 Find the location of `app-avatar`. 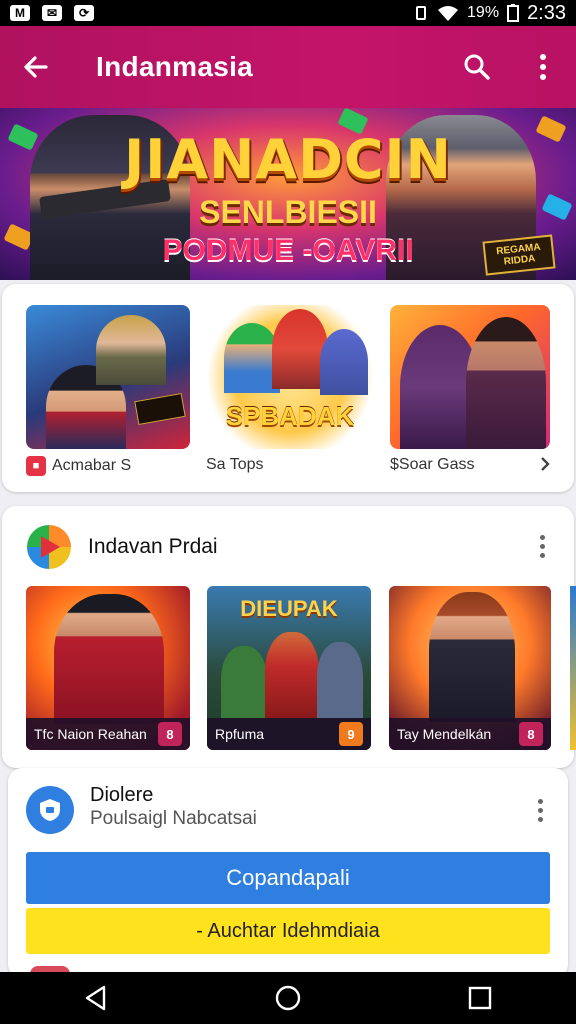

app-avatar is located at coordinates (50, 810).